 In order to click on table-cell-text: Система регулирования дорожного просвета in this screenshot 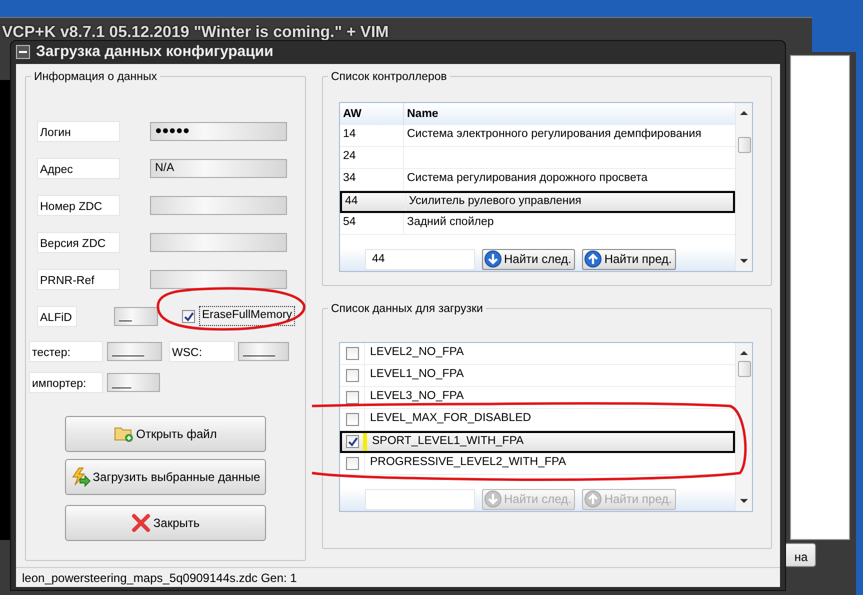, I will do `click(527, 178)`.